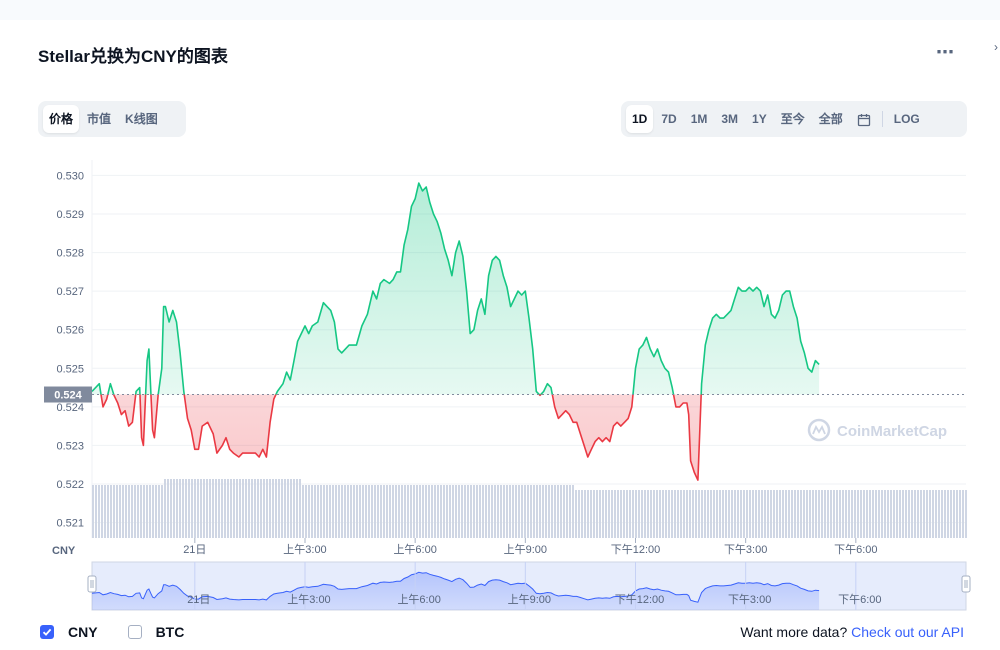  Describe the element at coordinates (907, 632) in the screenshot. I see `api-link: Check out our API` at that location.